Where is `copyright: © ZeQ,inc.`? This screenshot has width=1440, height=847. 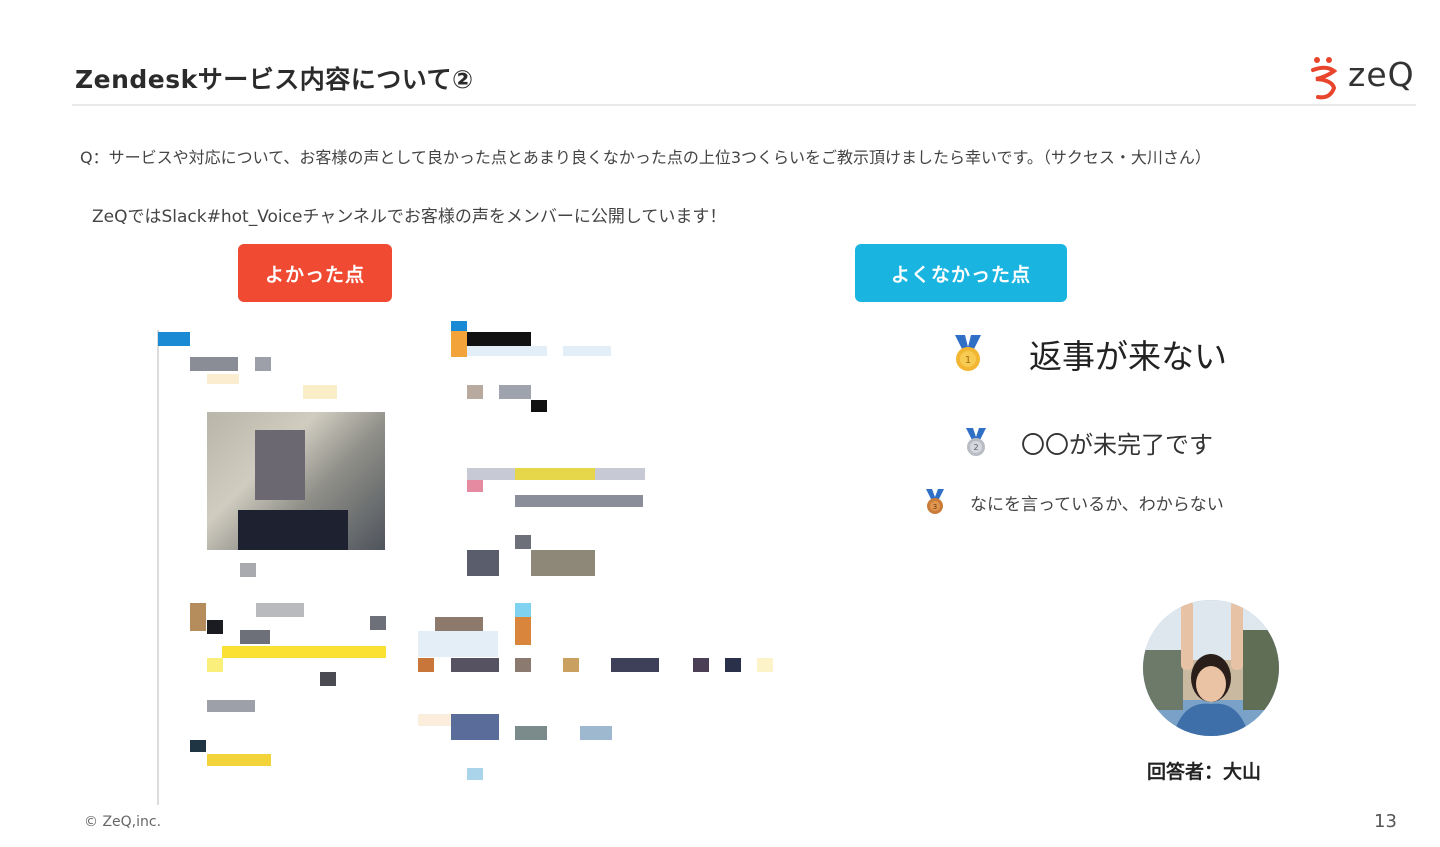
copyright: © ZeQ,inc. is located at coordinates (123, 822).